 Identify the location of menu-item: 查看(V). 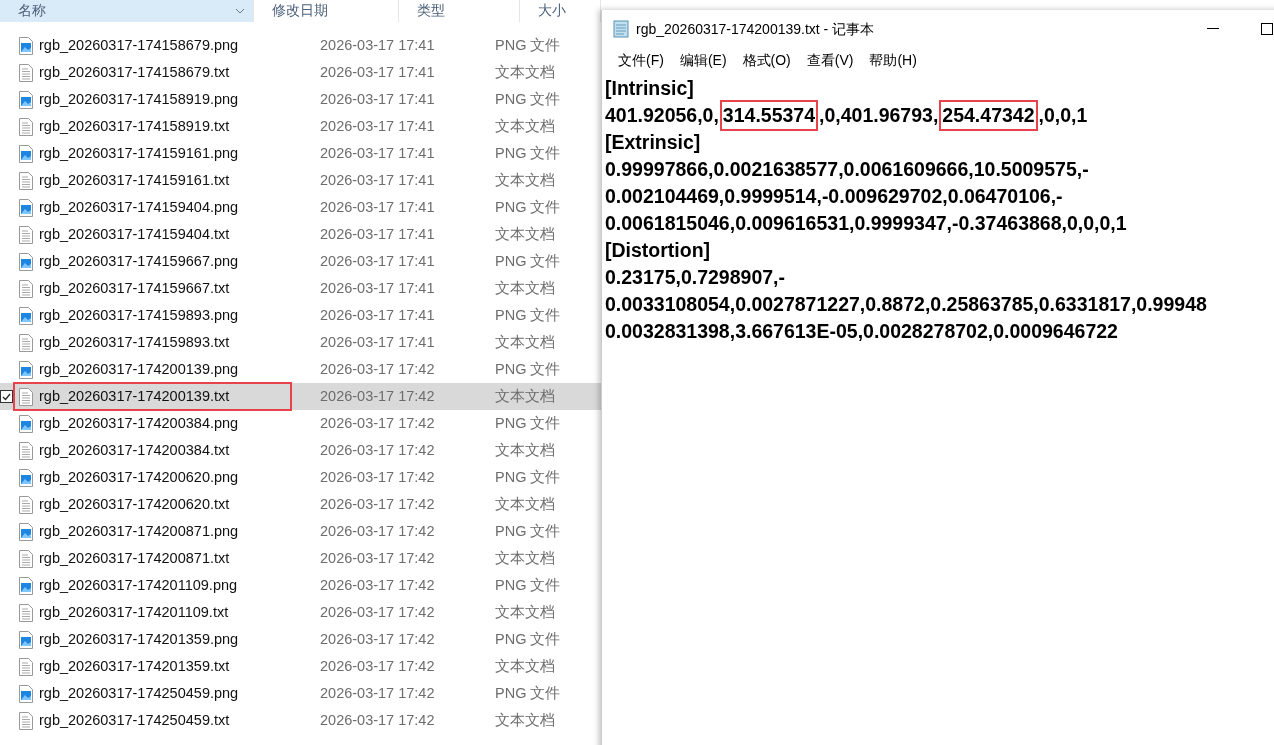
(830, 60).